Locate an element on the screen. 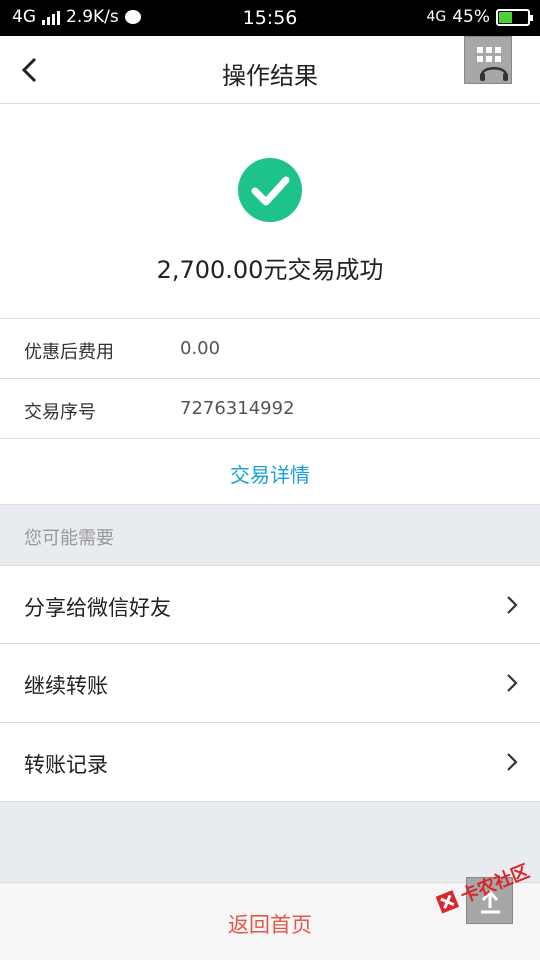 The width and height of the screenshot is (540, 960). transaction-result-text: 2,700.00元交易成功 is located at coordinates (270, 270).